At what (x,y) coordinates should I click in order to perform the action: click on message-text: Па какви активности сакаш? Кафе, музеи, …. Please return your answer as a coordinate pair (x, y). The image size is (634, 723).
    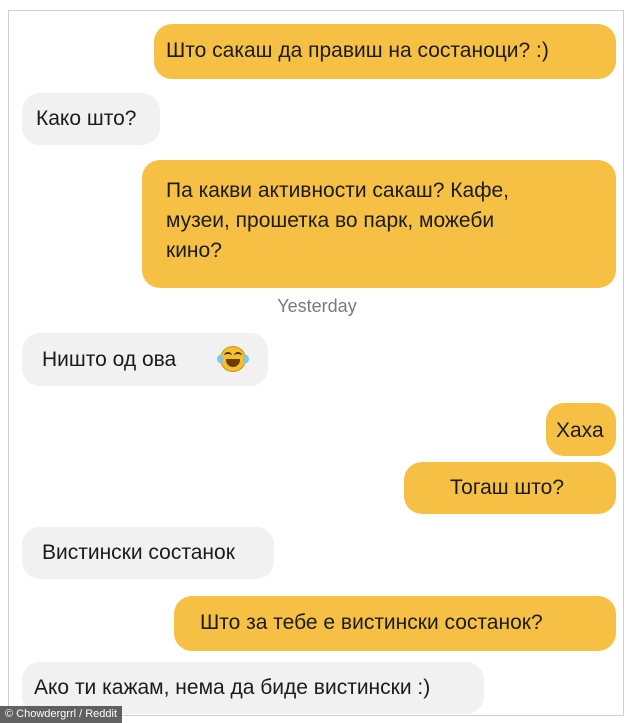
    Looking at the image, I should click on (337, 220).